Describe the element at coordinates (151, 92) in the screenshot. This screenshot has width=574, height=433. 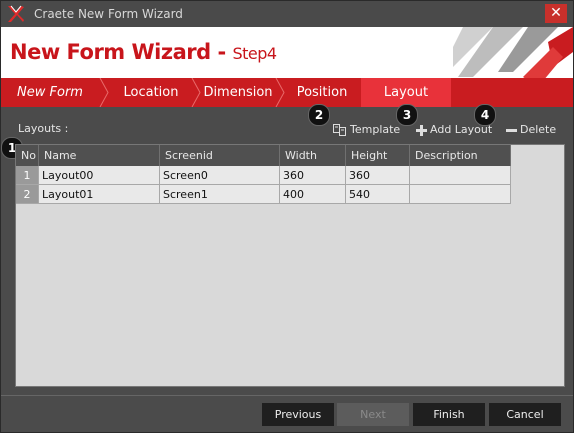
I see `step-location: Location` at that location.